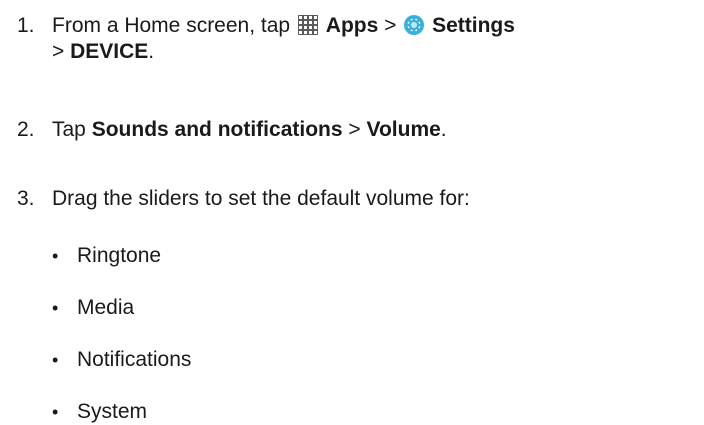  What do you see at coordinates (26, 198) in the screenshot?
I see `step-number: 3.` at bounding box center [26, 198].